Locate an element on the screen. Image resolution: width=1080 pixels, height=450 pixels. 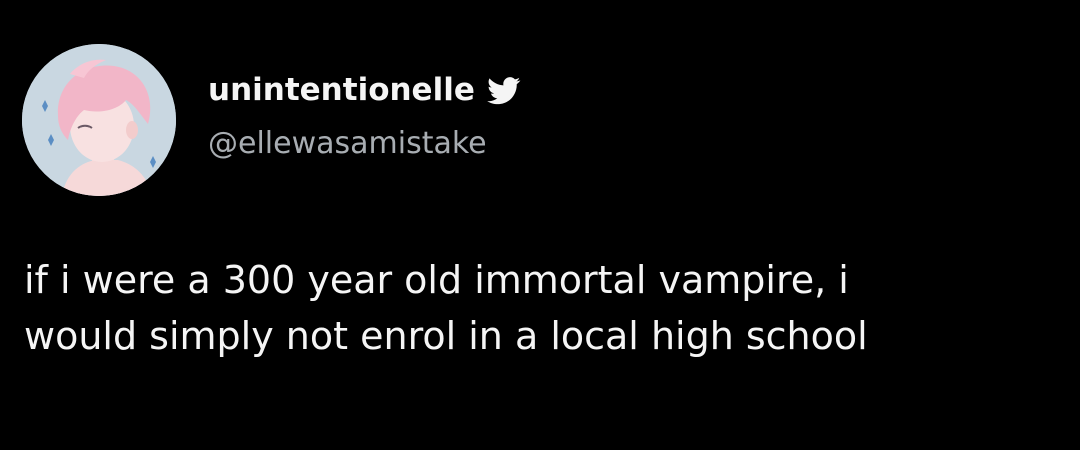
display-name: unintentionelle is located at coordinates (341, 90).